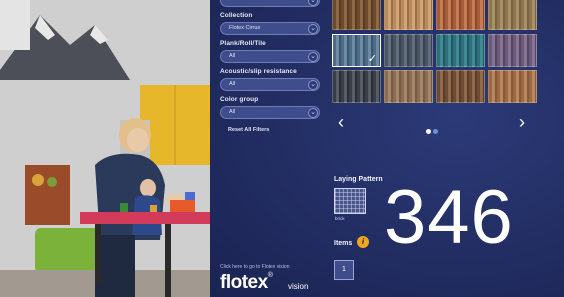  What do you see at coordinates (356, 50) in the screenshot?
I see `product-tile: ✓` at bounding box center [356, 50].